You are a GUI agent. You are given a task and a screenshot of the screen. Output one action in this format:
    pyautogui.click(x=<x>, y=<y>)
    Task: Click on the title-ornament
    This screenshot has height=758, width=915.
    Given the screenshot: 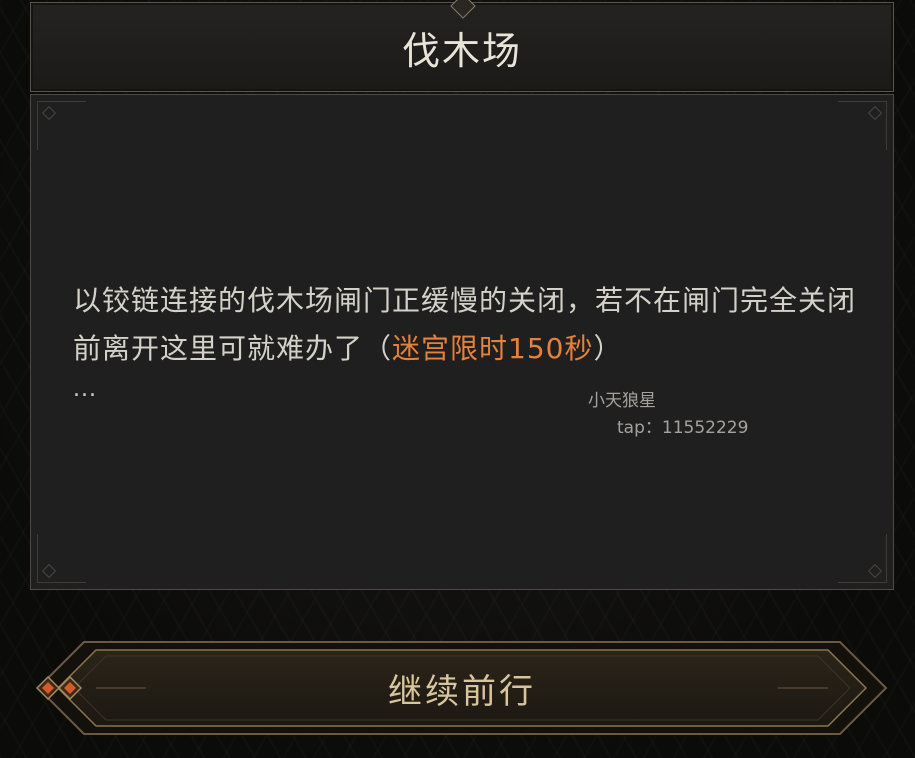 What is the action you would take?
    pyautogui.click(x=463, y=9)
    